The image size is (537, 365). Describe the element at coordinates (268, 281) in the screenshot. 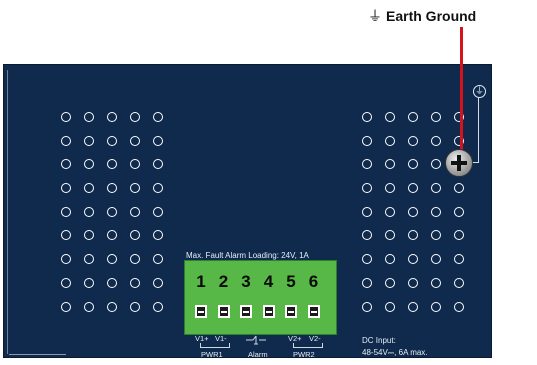

I see `terminal-number: 4` at that location.